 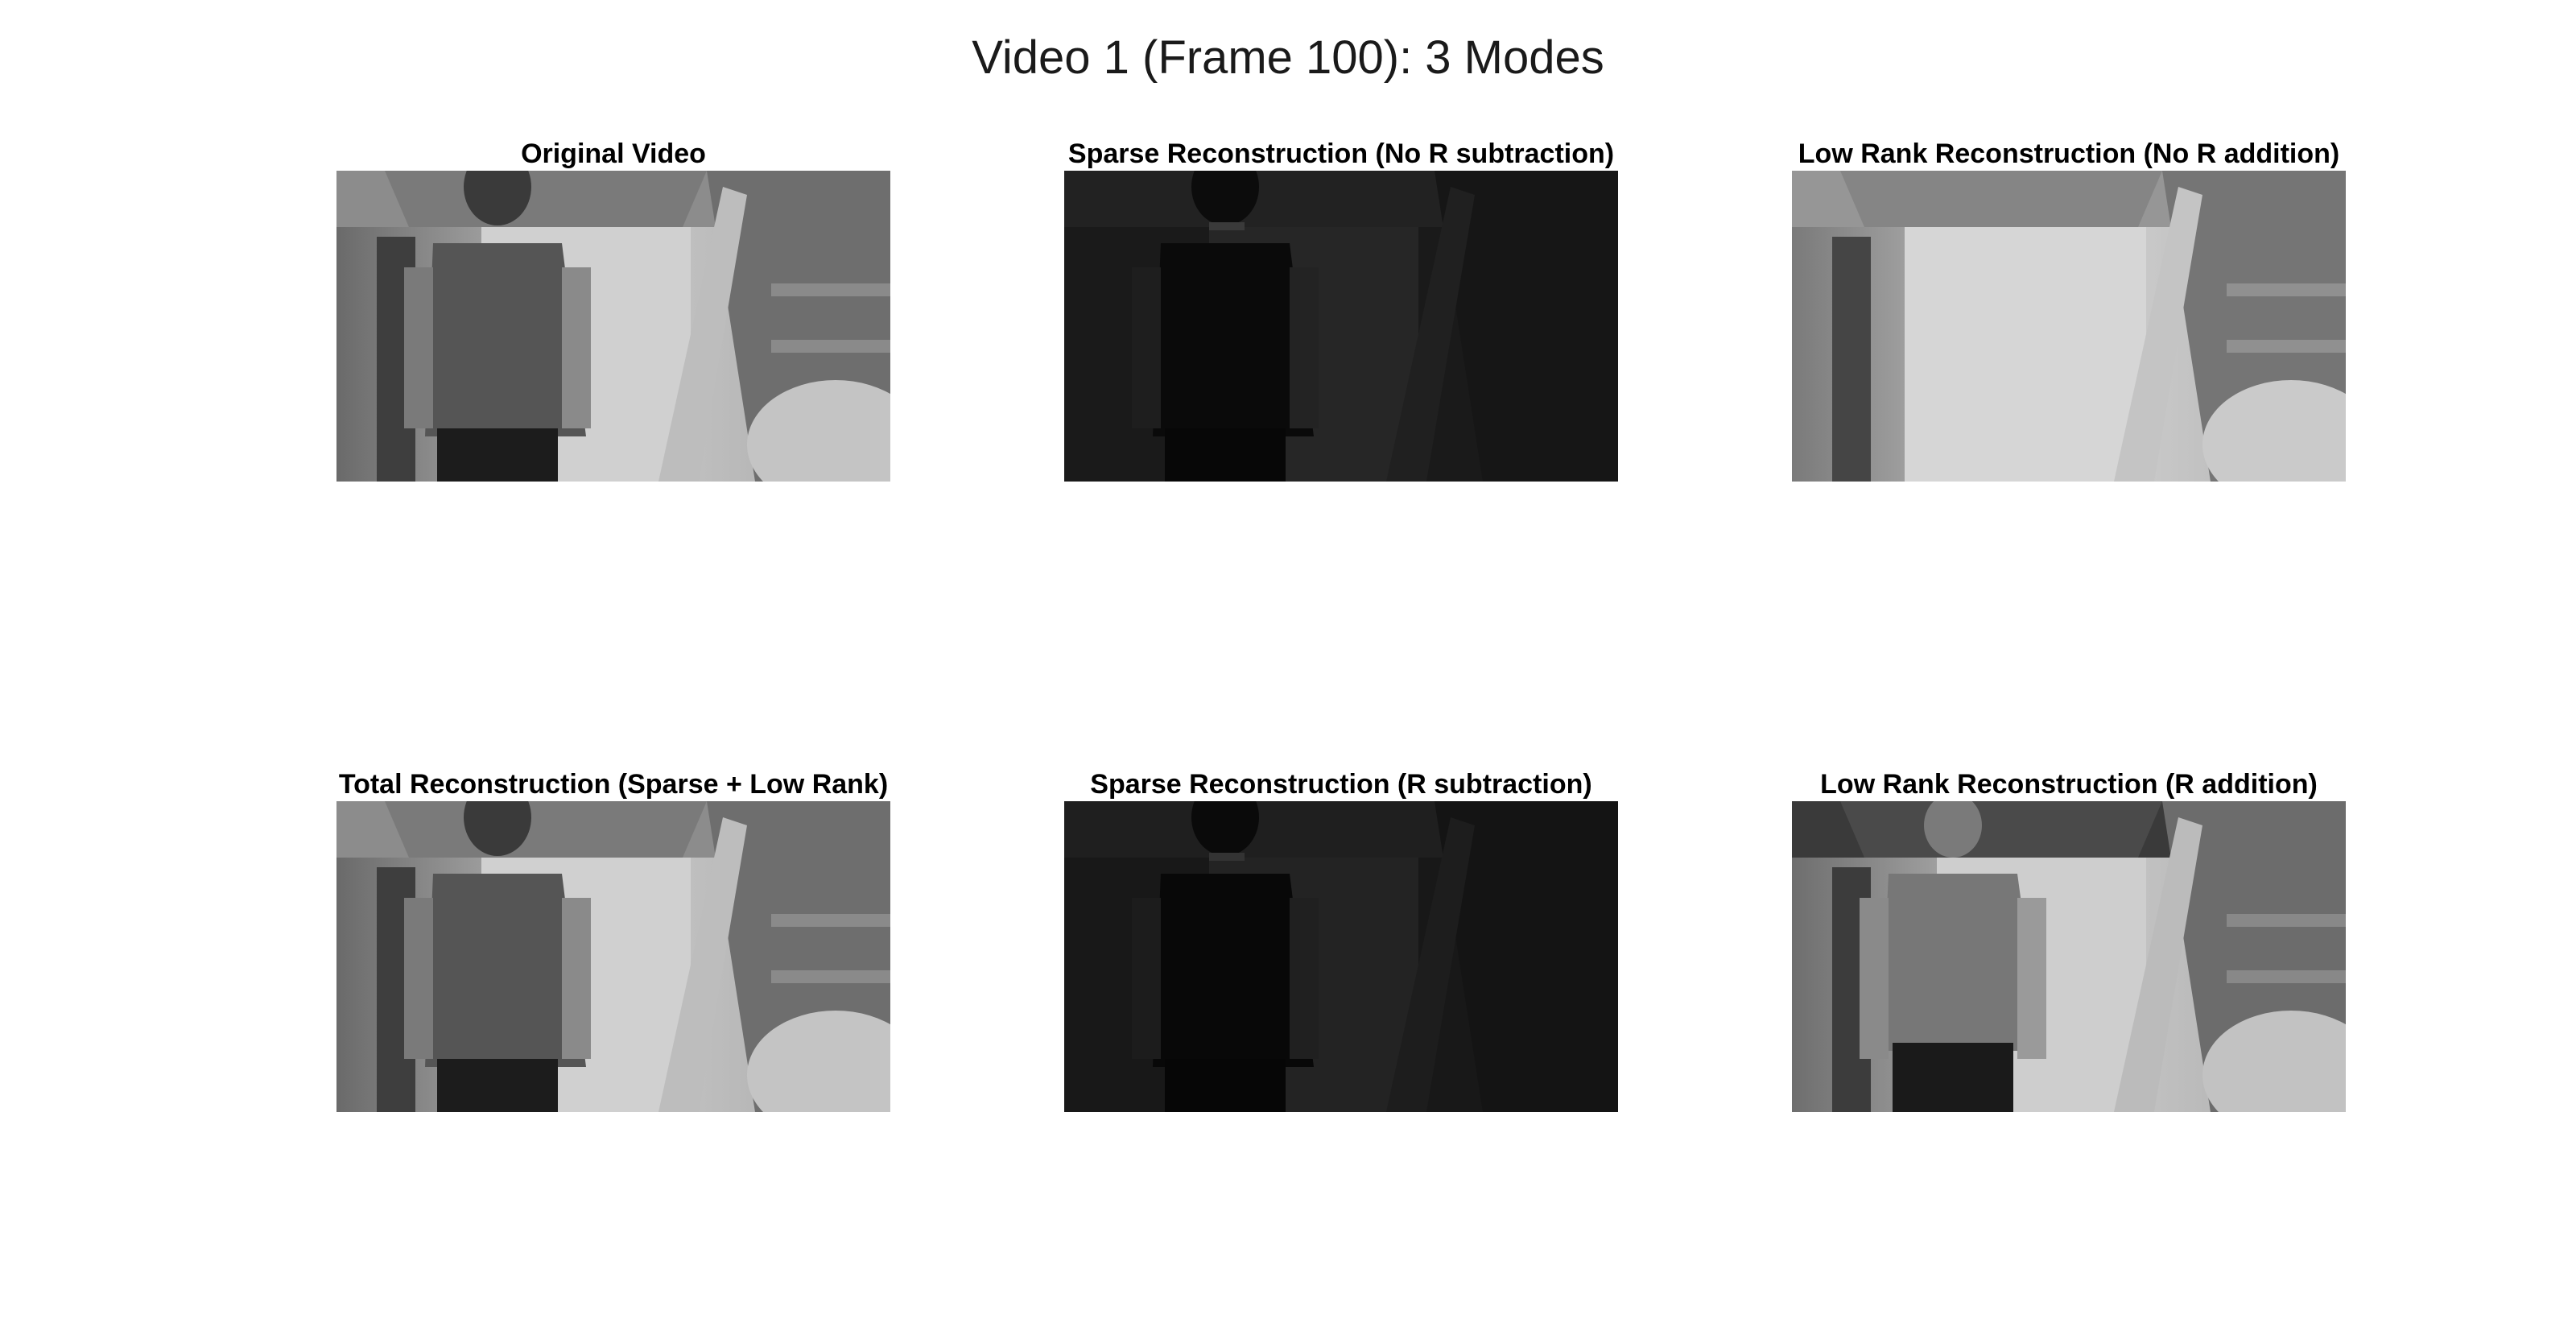 I want to click on panel-title: Sparse Reconstruction (R subtraction), so click(x=1341, y=784).